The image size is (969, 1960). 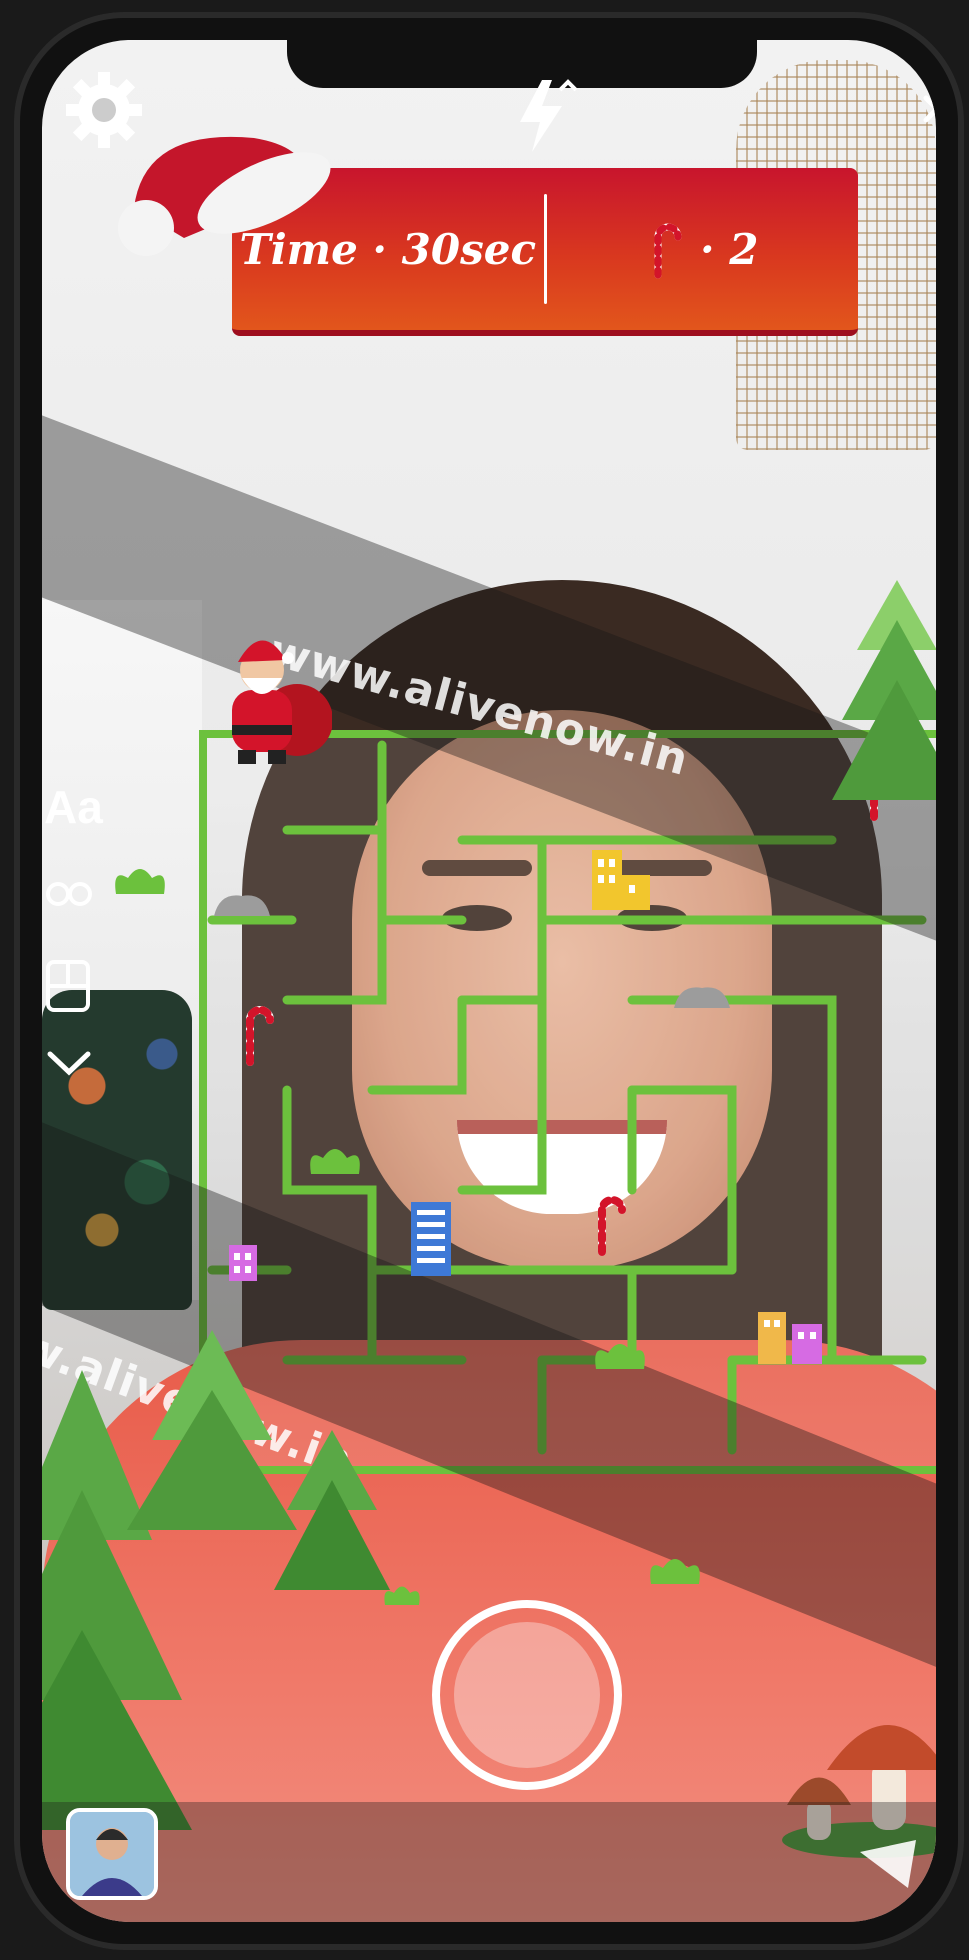 I want to click on avatar-image, so click(x=112, y=1854).